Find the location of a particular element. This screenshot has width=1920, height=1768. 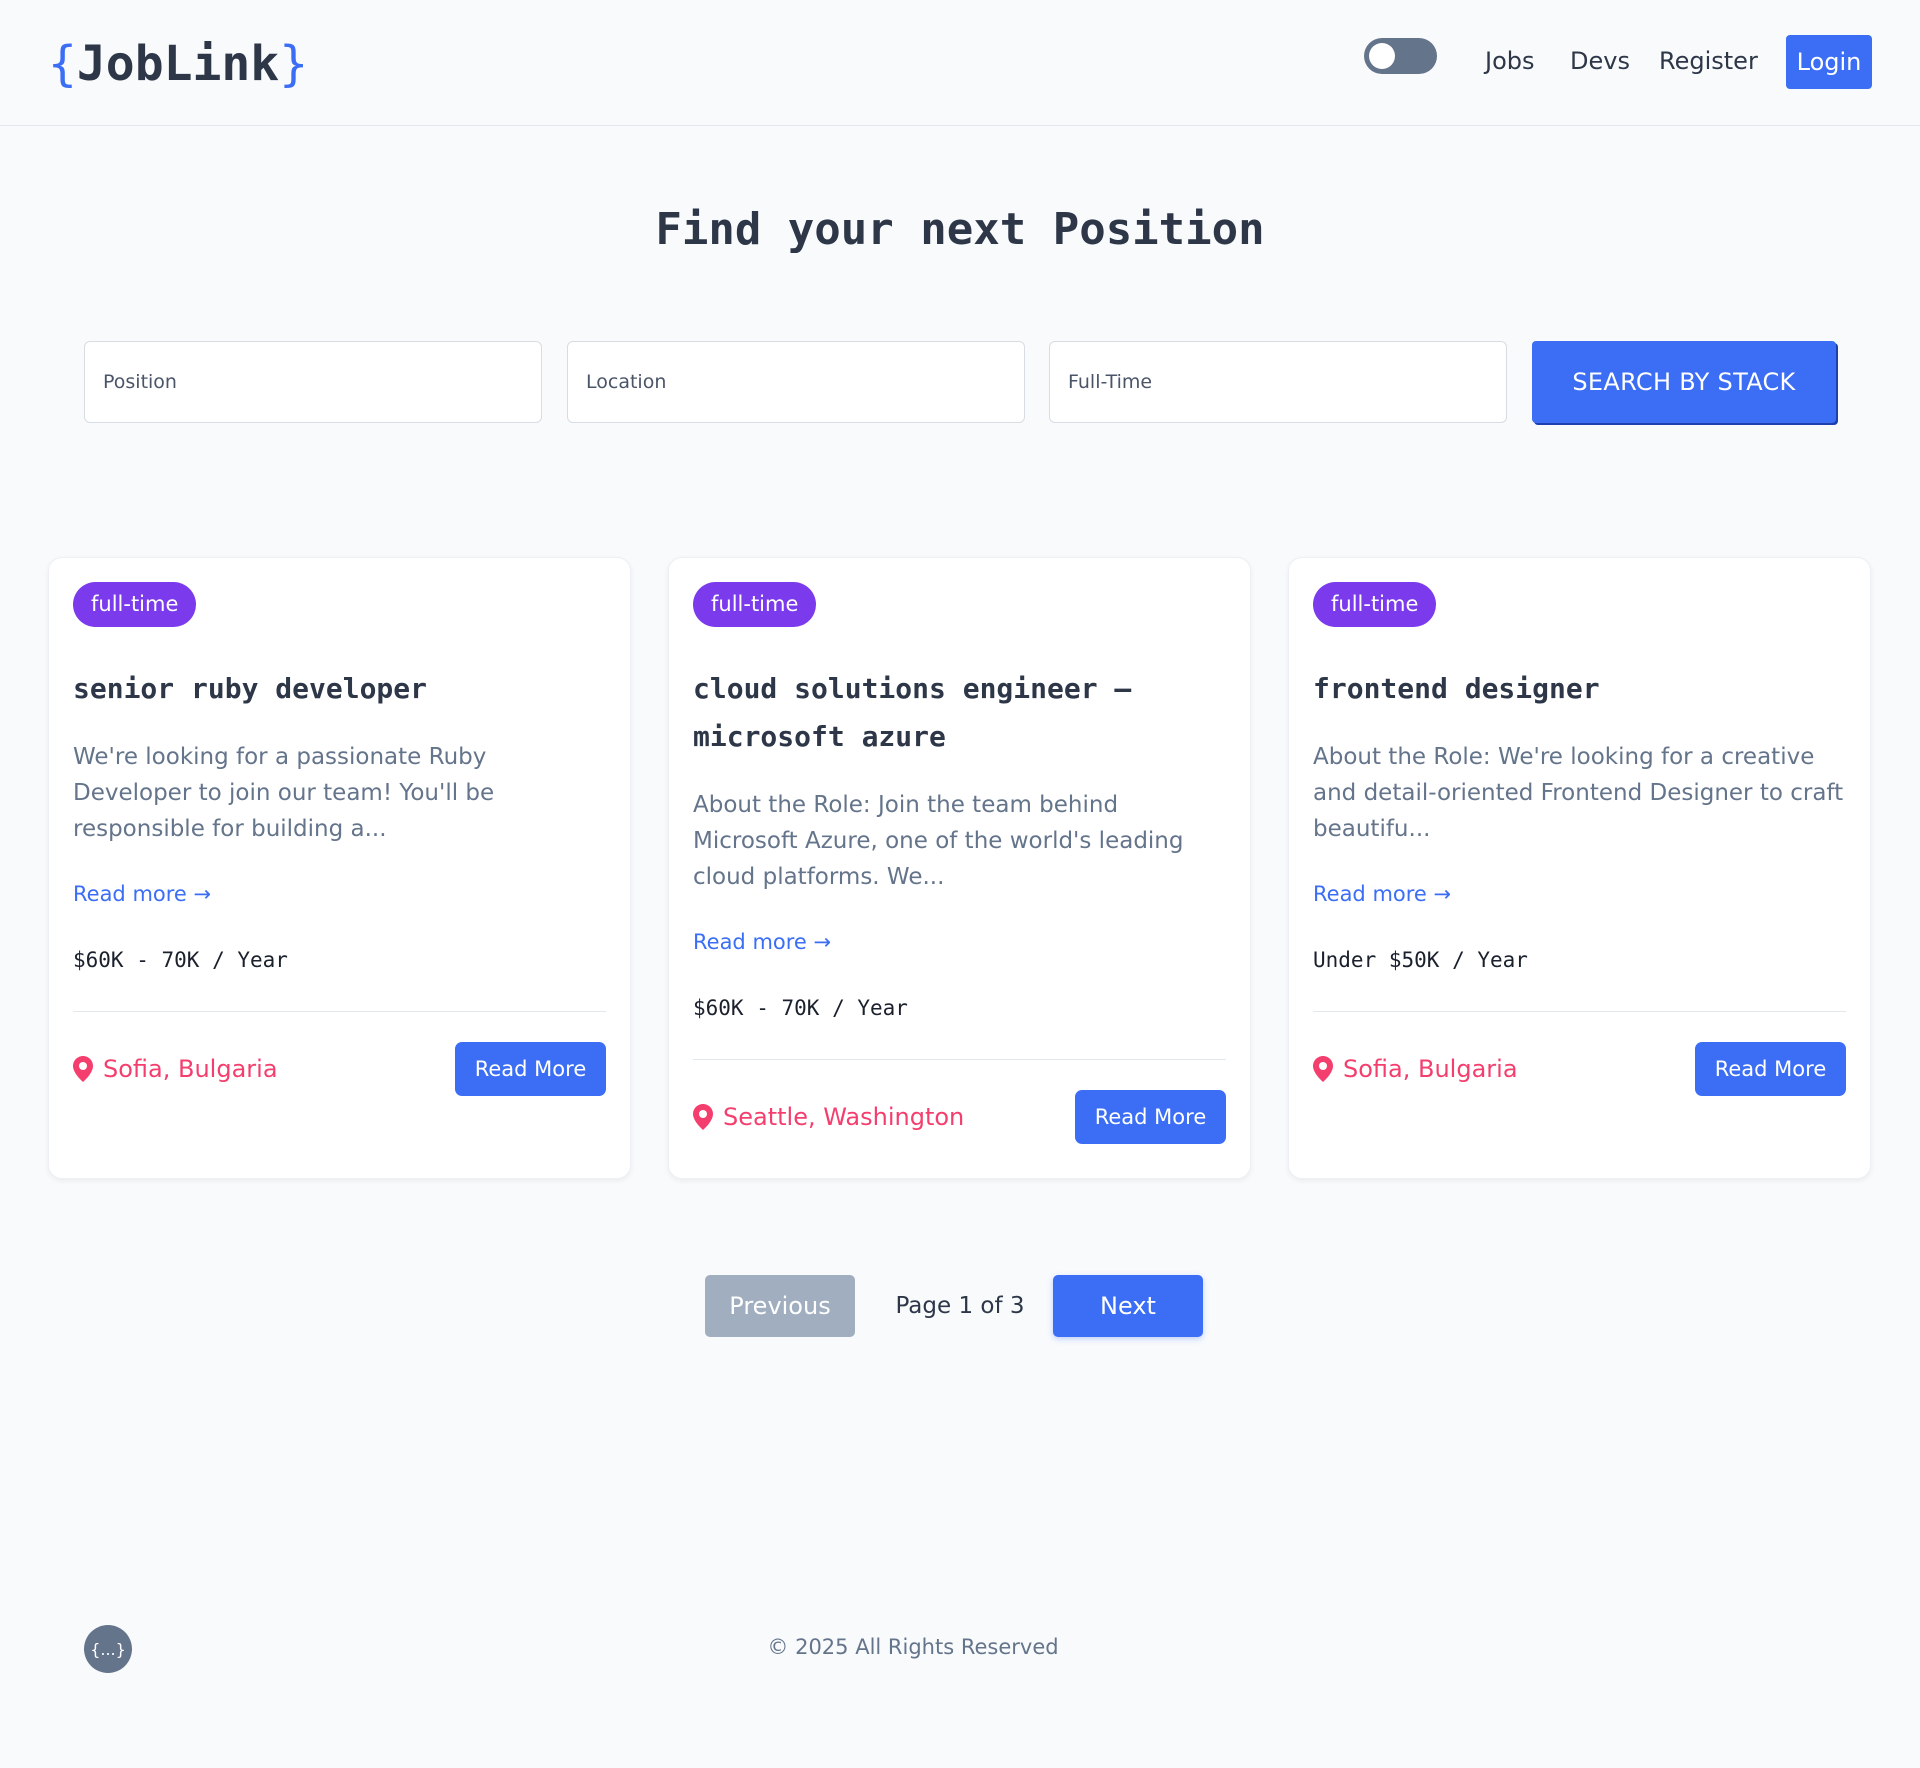

logo-close-brace: } is located at coordinates (294, 64).